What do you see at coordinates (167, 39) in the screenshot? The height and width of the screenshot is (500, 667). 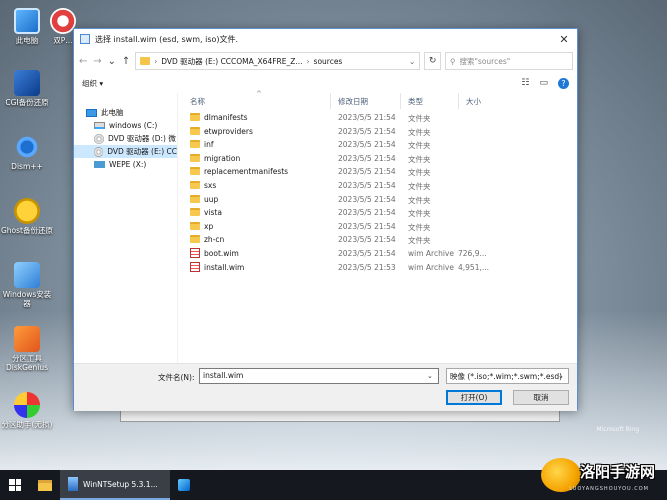 I see `dialog-title: 选择 install.wim (esd, swm, iso)文件.` at bounding box center [167, 39].